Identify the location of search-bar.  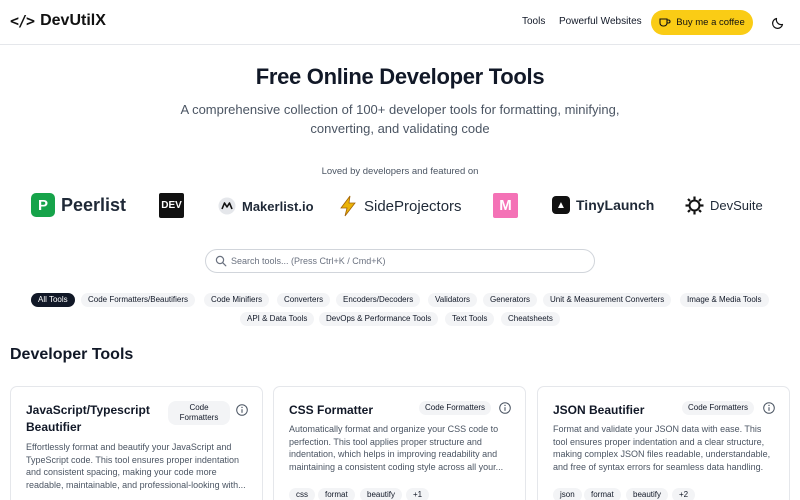
(400, 261).